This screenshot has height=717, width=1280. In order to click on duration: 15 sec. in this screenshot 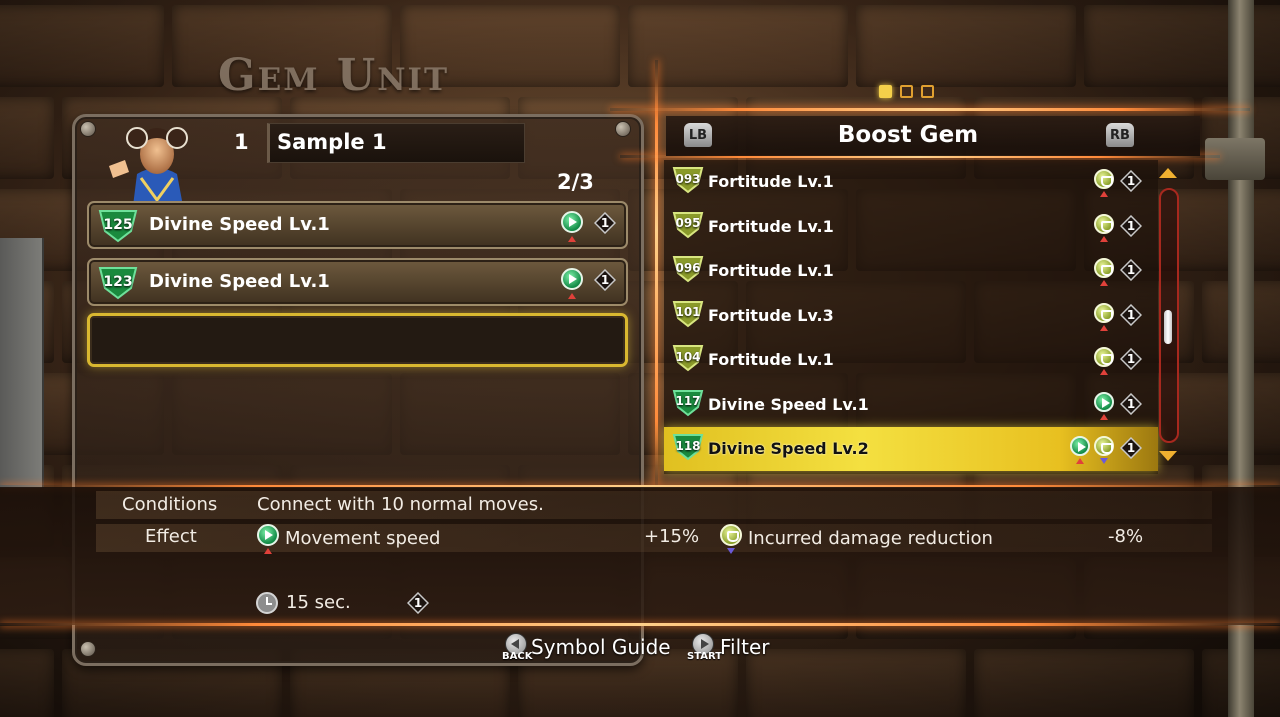, I will do `click(318, 602)`.